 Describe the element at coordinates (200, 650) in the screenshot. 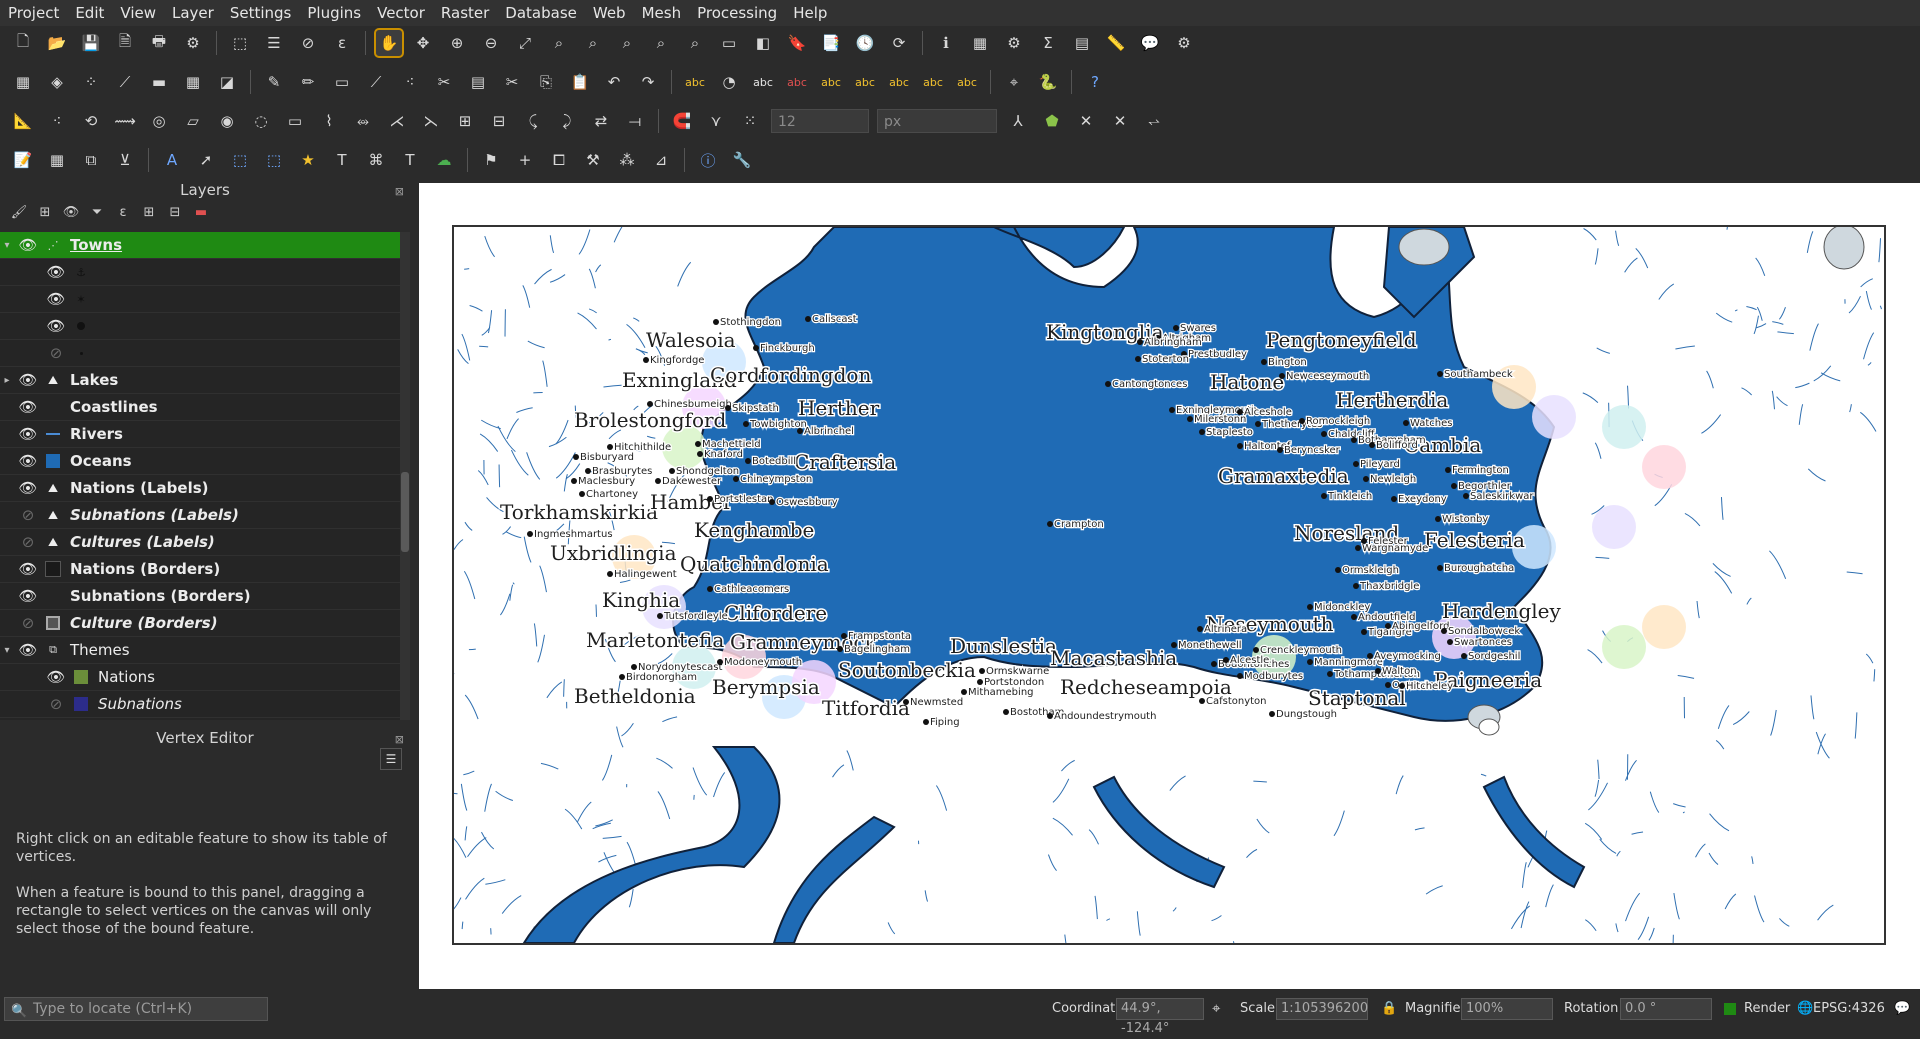

I see `layer-row: ▾👁⧉Themes` at that location.